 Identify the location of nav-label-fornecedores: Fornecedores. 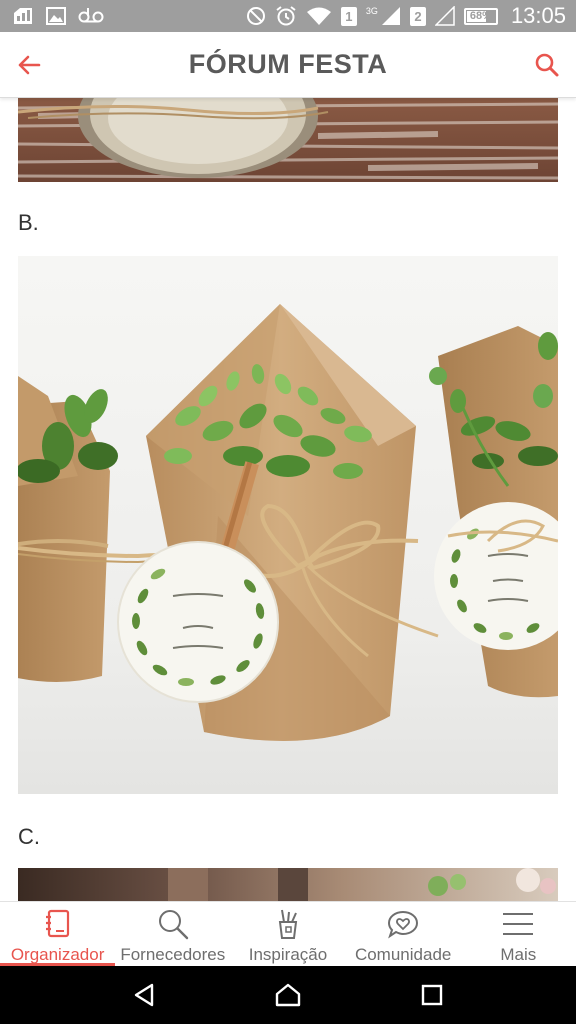
(173, 954).